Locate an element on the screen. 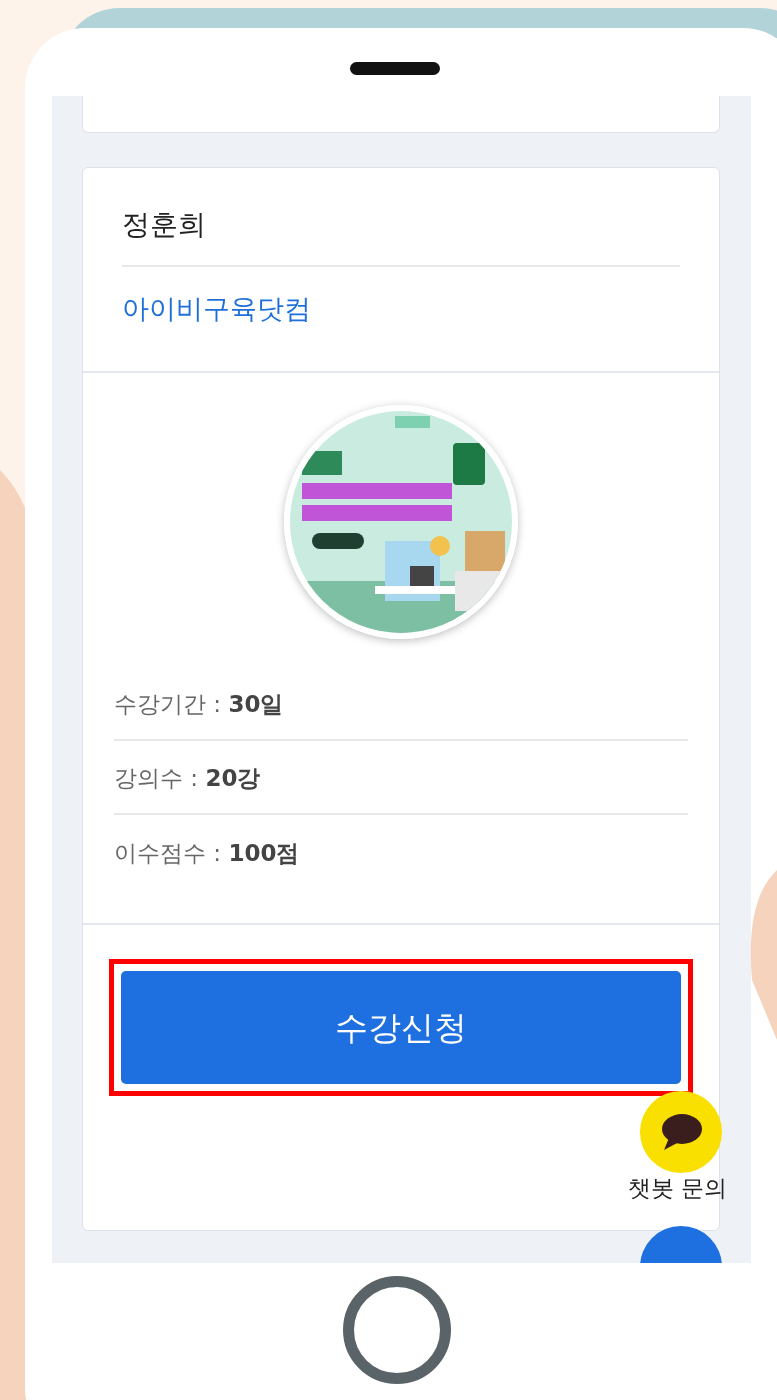 This screenshot has width=777, height=1400. course-detail: 강의수 : 20강 is located at coordinates (187, 777).